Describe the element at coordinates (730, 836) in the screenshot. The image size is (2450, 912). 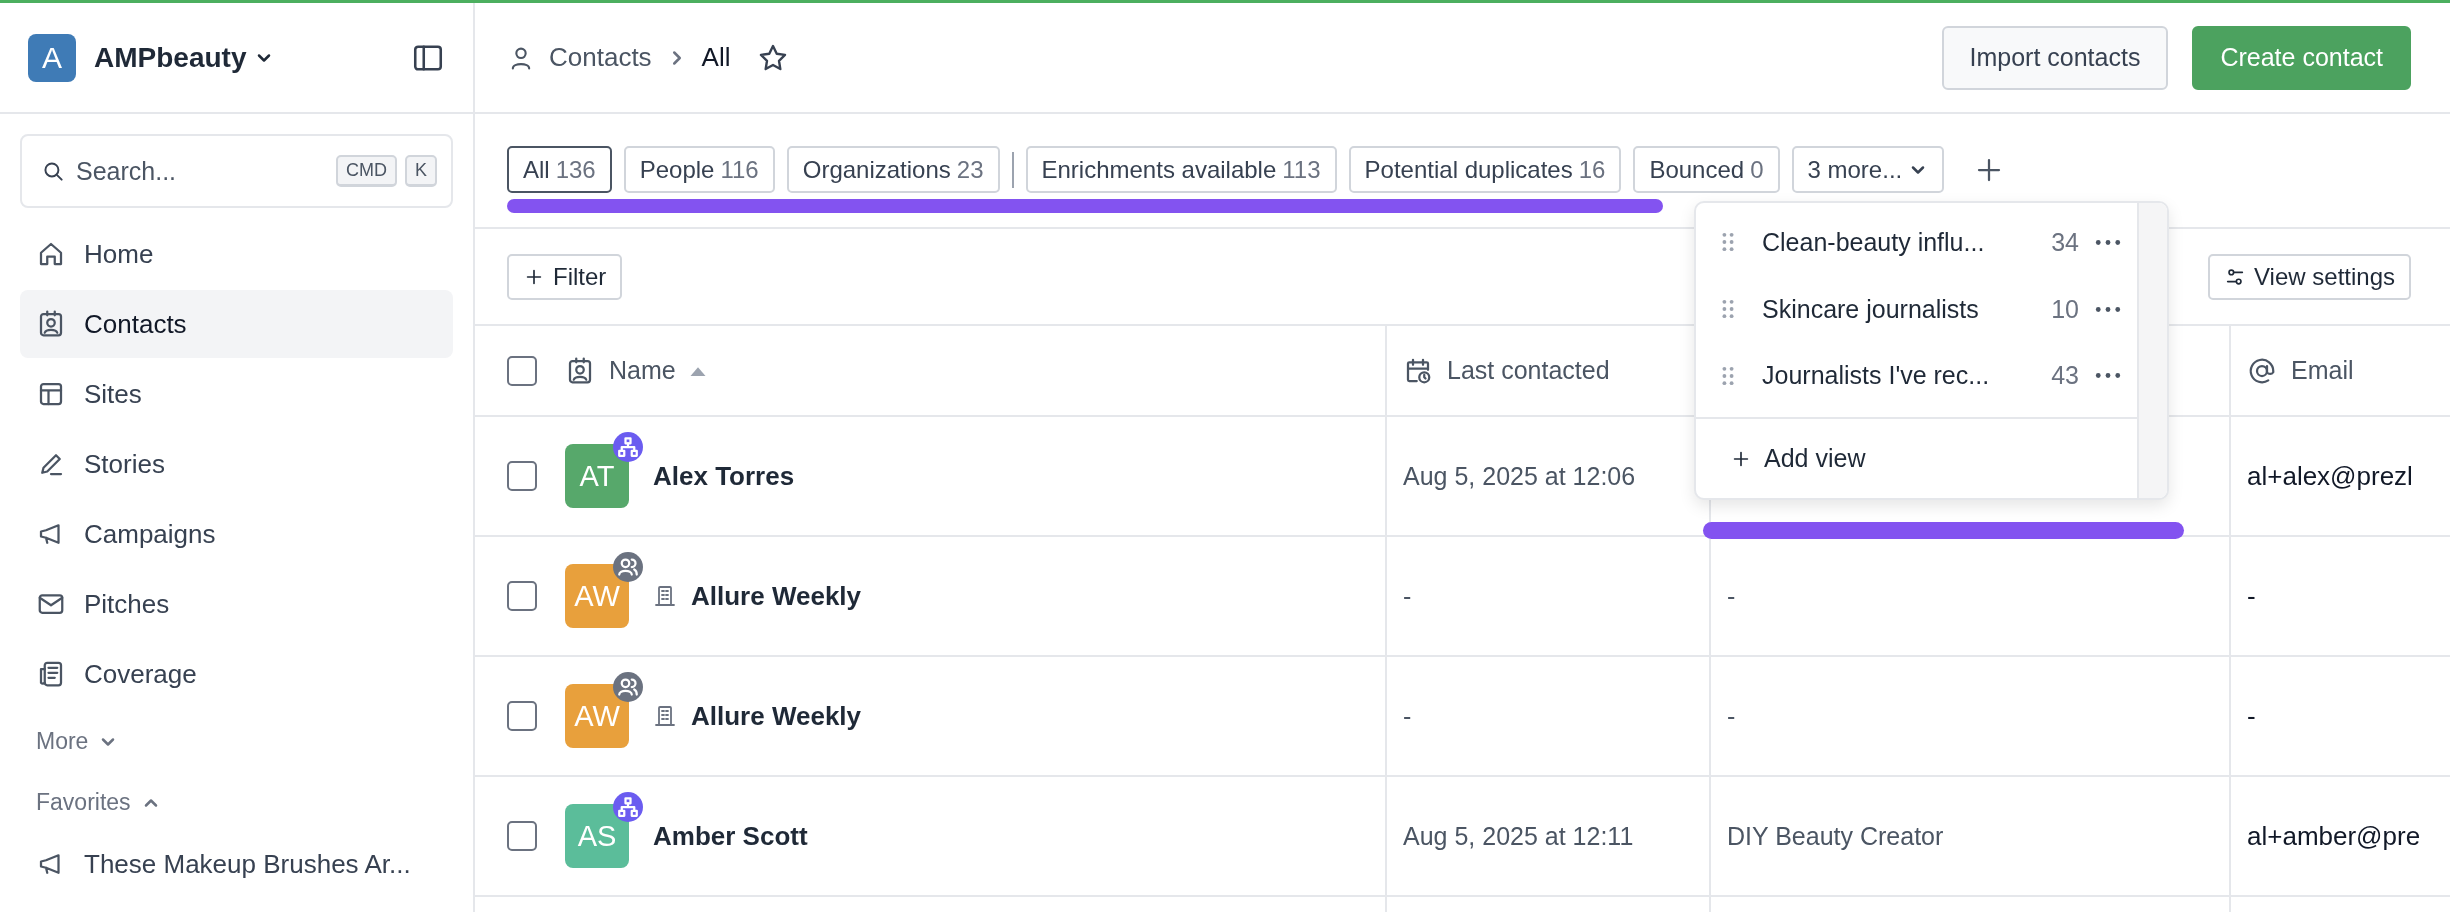
I see `contact-name: Amber Scott` at that location.